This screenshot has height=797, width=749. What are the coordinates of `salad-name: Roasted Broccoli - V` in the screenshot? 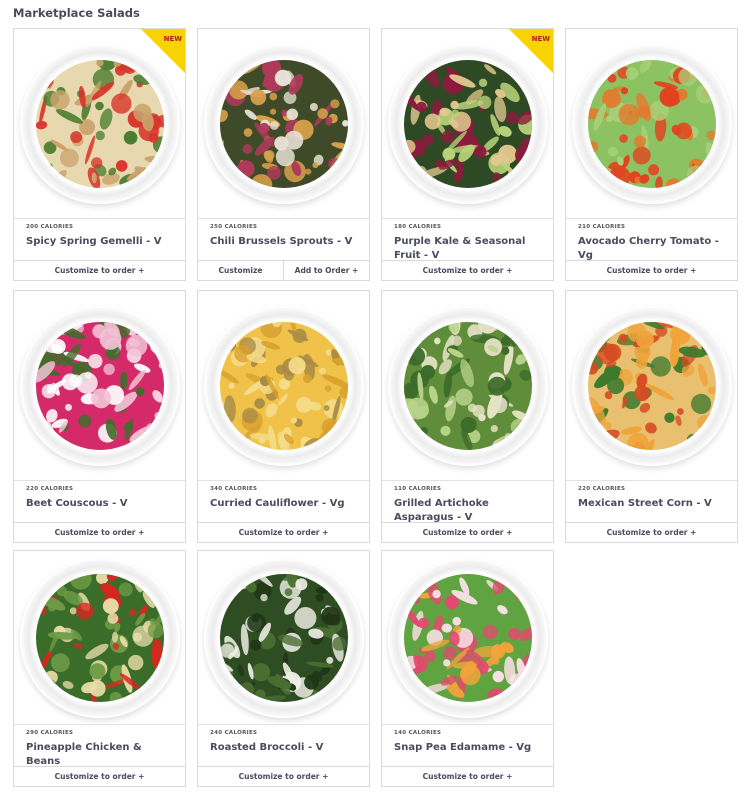 It's located at (283, 748).